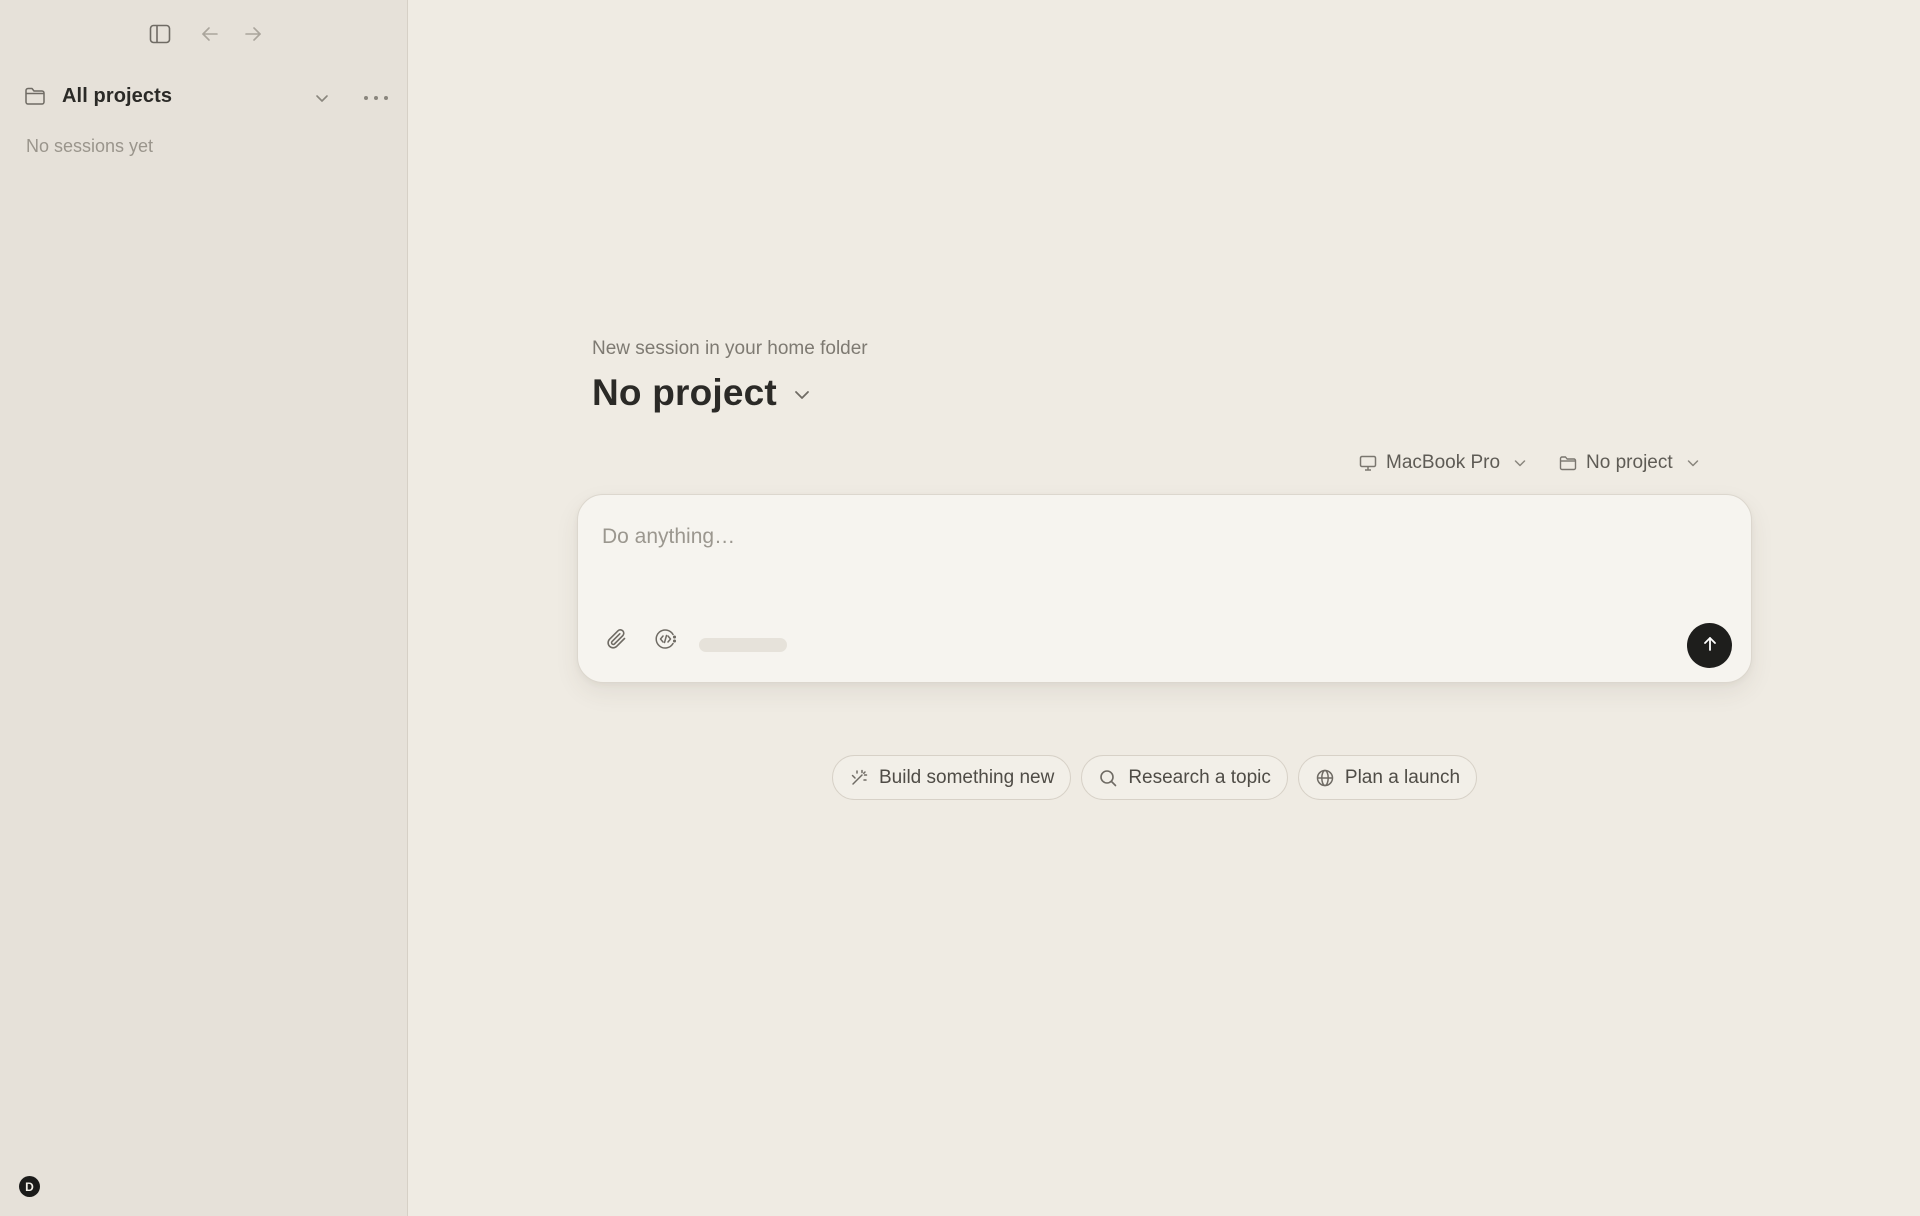 This screenshot has height=1216, width=1920. Describe the element at coordinates (1368, 463) in the screenshot. I see `monitor-icon` at that location.